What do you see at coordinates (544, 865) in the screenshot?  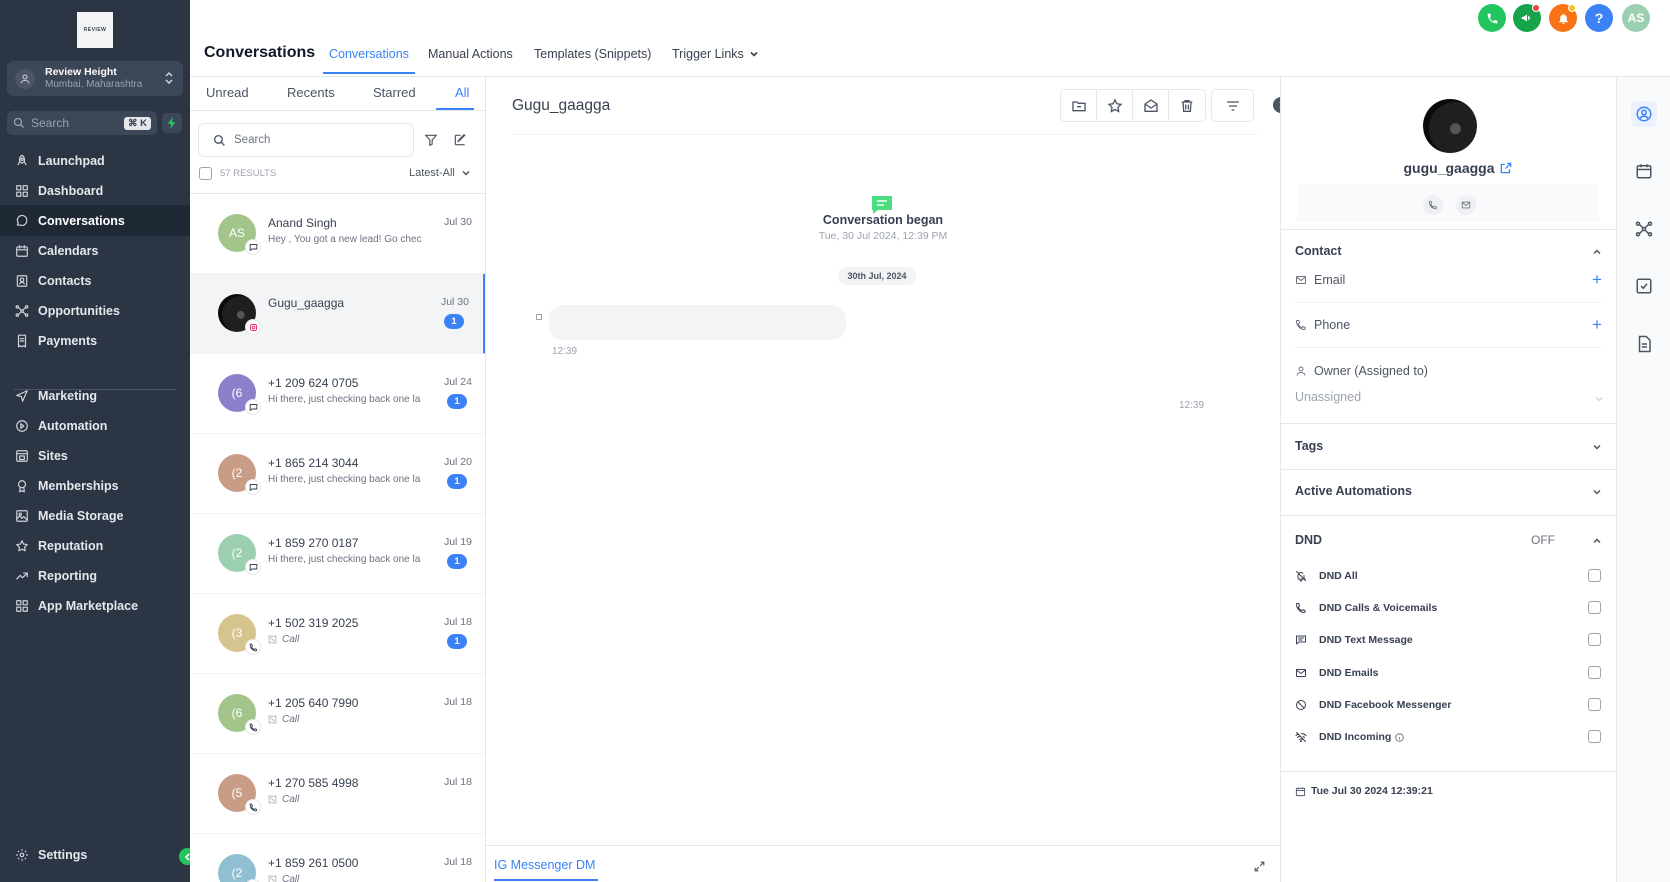 I see `composer-channel-tab: IG Messenger DM` at bounding box center [544, 865].